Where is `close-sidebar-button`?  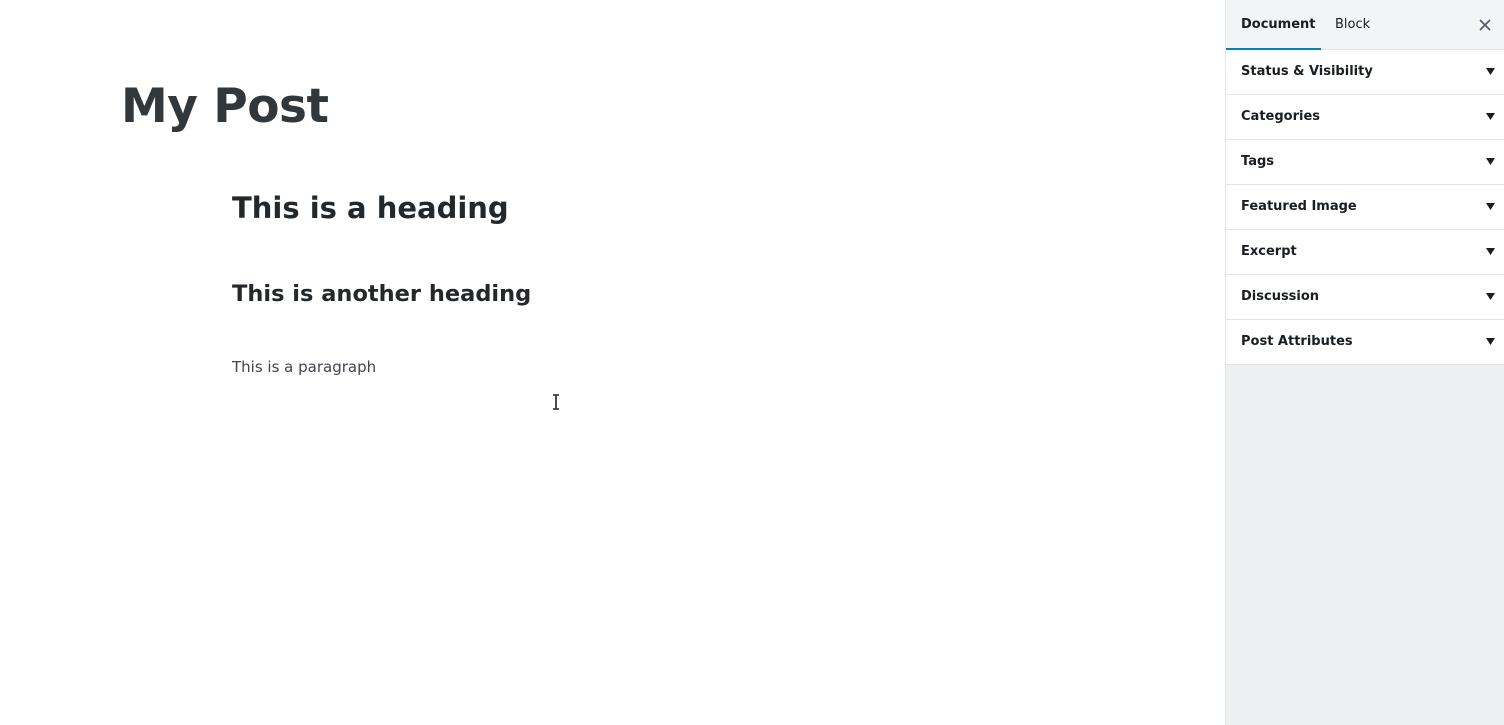 close-sidebar-button is located at coordinates (1485, 25).